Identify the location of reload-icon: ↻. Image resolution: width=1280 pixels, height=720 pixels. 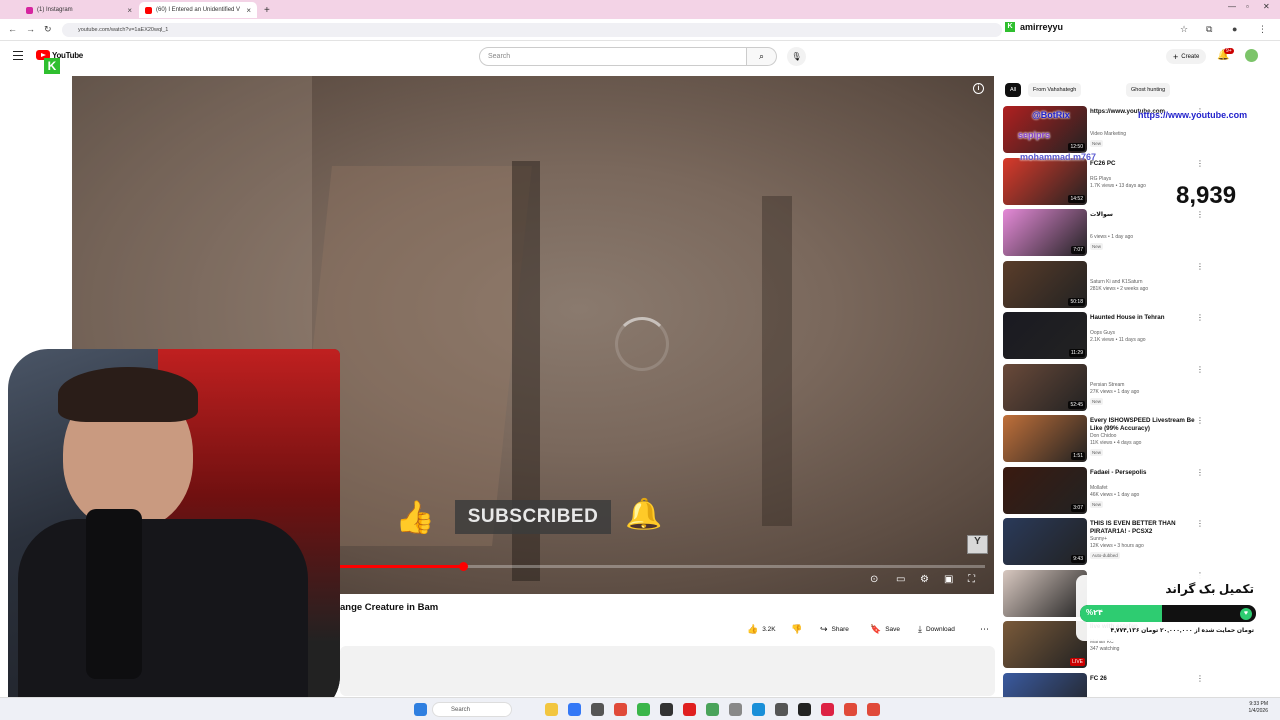
(48, 29).